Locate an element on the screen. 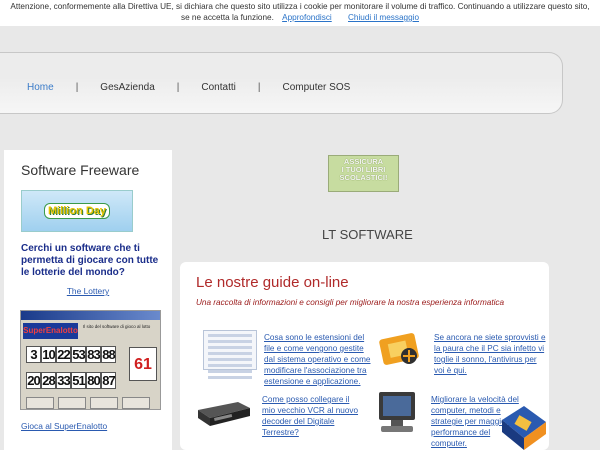  cookie-text-line2: se ne accetta la funzione. is located at coordinates (227, 17).